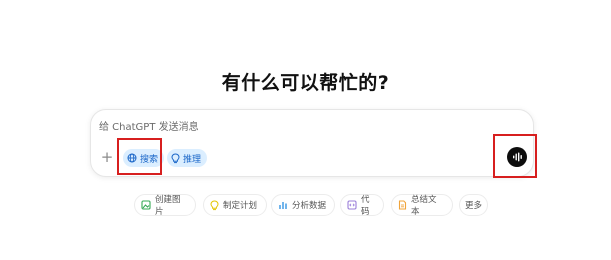  Describe the element at coordinates (283, 205) in the screenshot. I see `bar-chart-icon` at that location.